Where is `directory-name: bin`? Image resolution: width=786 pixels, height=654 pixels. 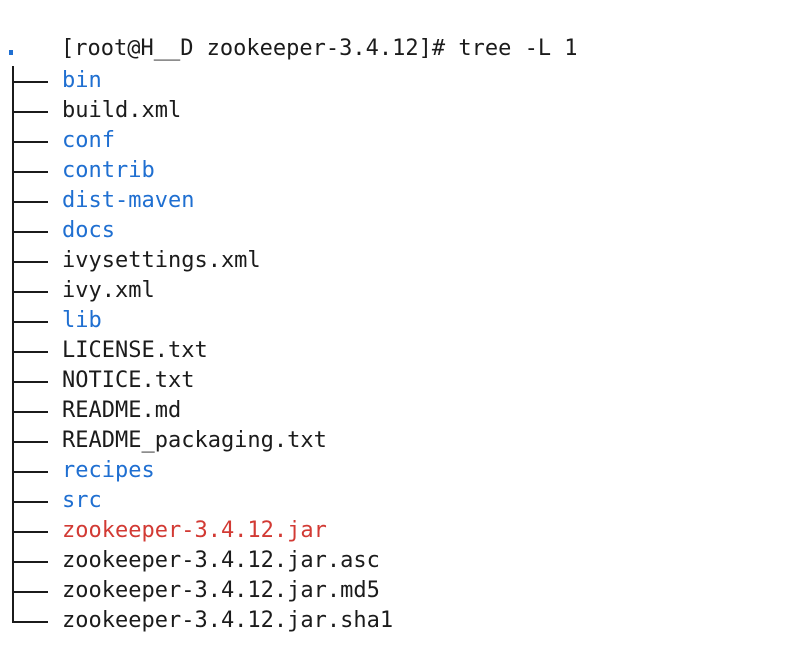
directory-name: bin is located at coordinates (82, 80).